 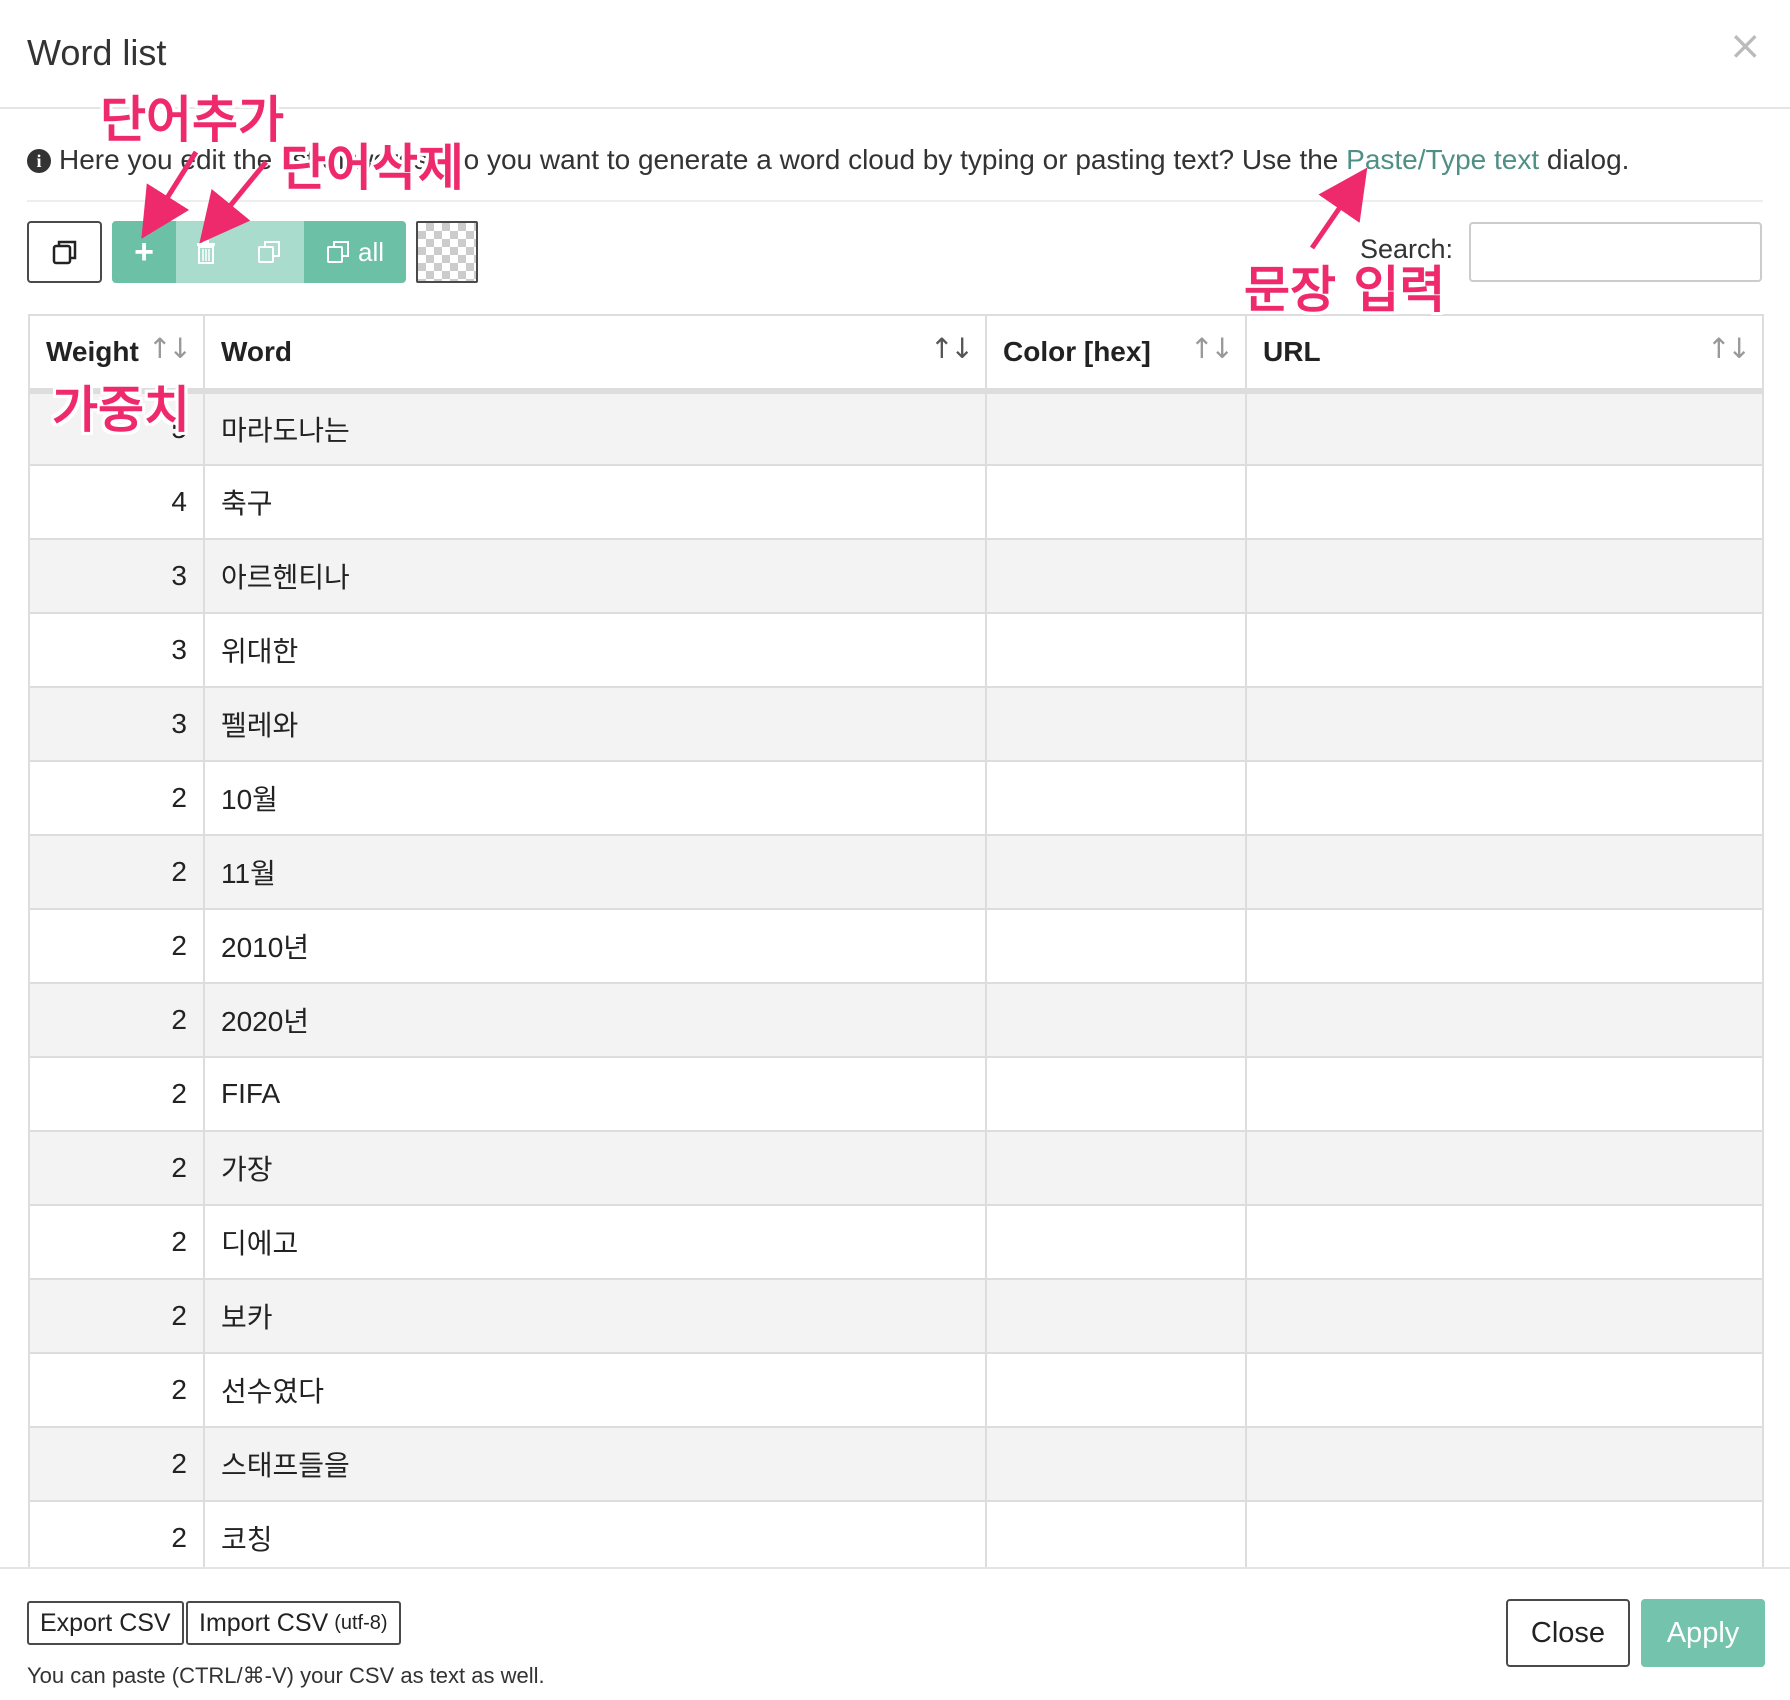 I want to click on word-cell: 디에고, so click(x=595, y=1242).